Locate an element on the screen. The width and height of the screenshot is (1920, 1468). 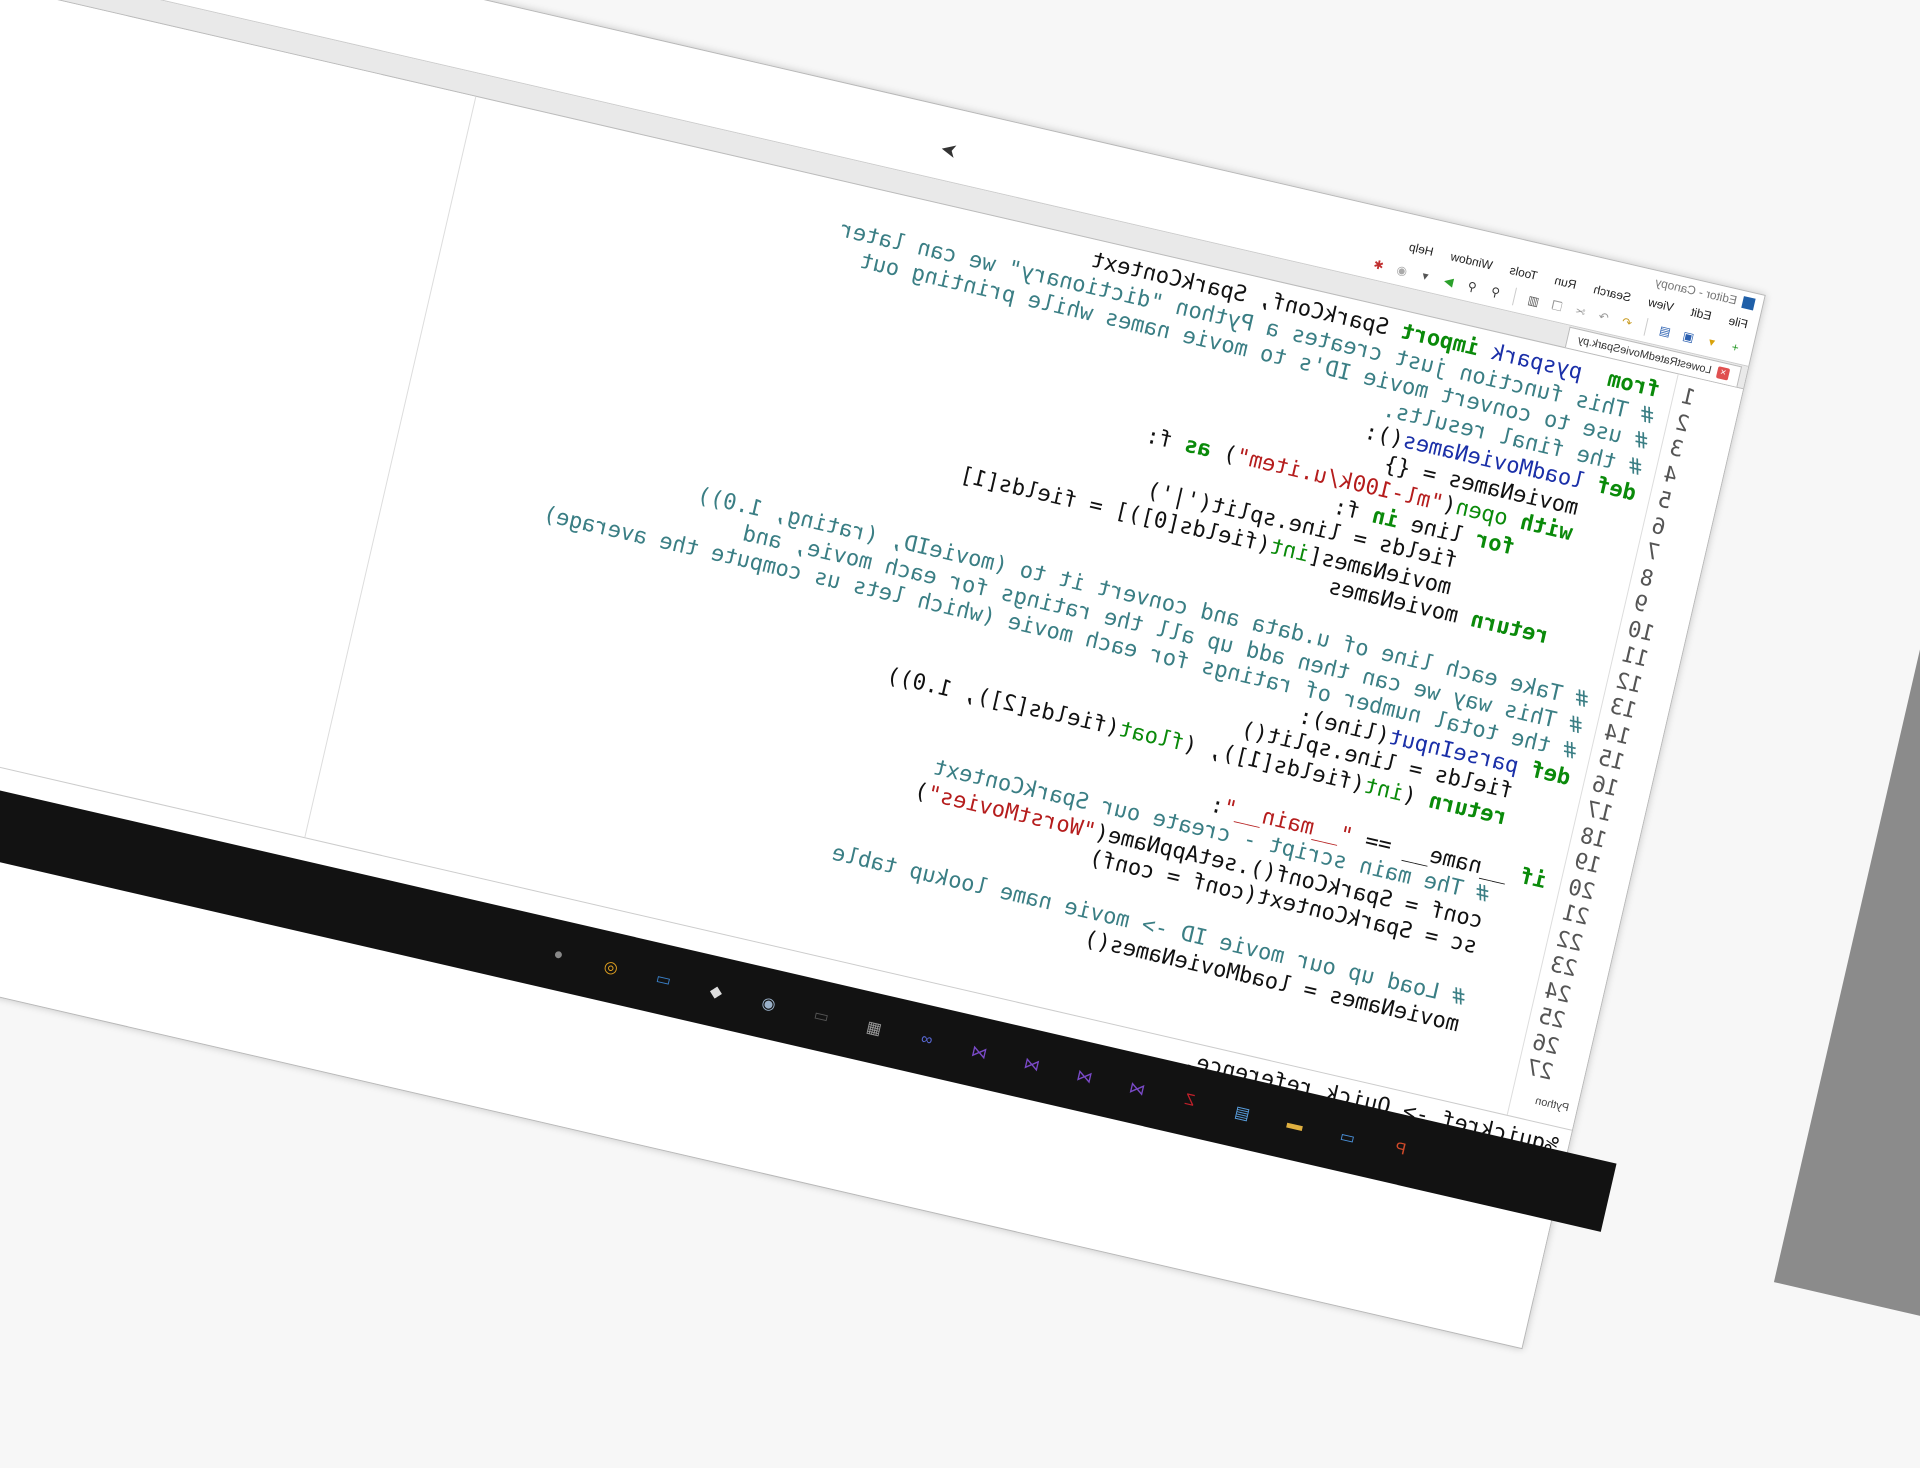
terminal-icon: ▭ is located at coordinates (822, 1016).